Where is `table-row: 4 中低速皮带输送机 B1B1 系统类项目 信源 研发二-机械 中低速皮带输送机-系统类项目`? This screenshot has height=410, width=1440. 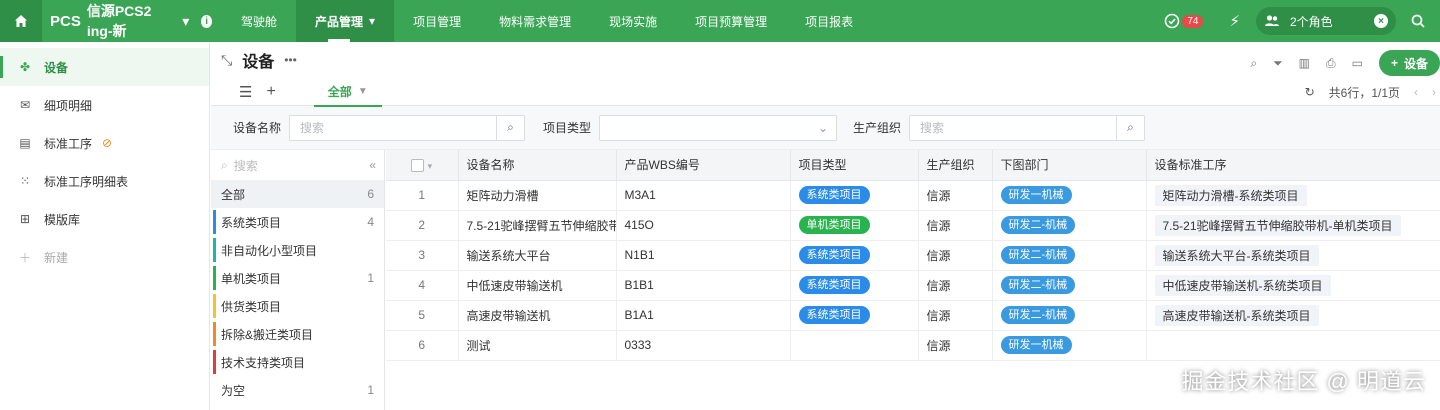 table-row: 4 中低速皮带输送机 B1B1 系统类项目 信源 研发二-机械 中低速皮带输送机-系统类项目 is located at coordinates (913, 285).